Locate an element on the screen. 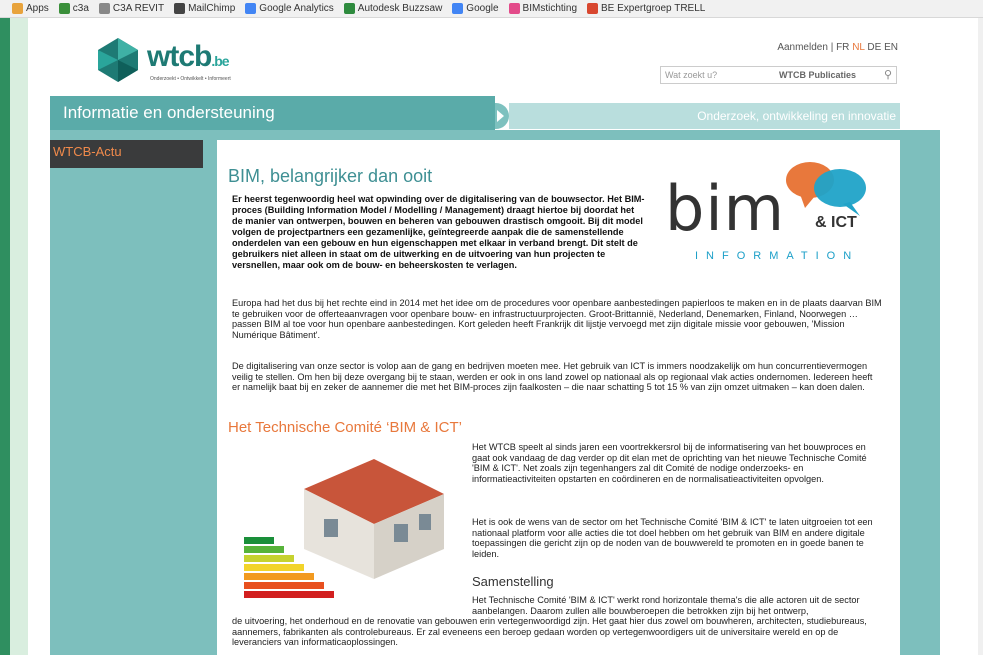  bookmark-7: BIMstichting is located at coordinates (543, 8).